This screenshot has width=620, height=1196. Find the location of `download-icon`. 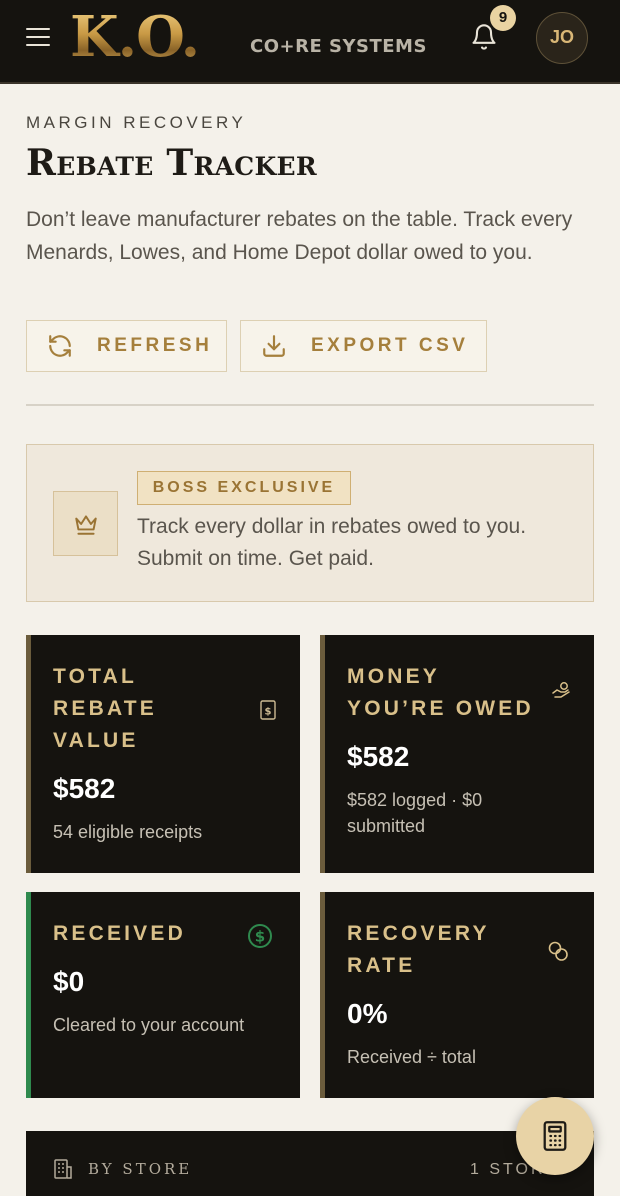

download-icon is located at coordinates (274, 346).